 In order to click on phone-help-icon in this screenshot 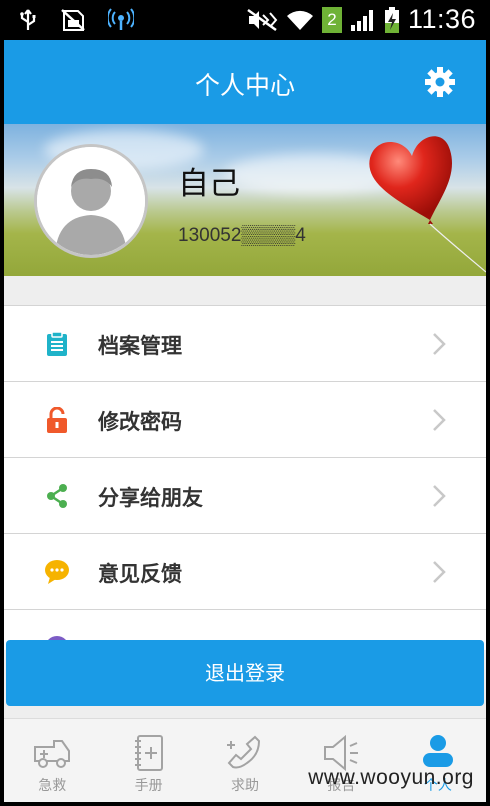, I will do `click(244, 752)`.